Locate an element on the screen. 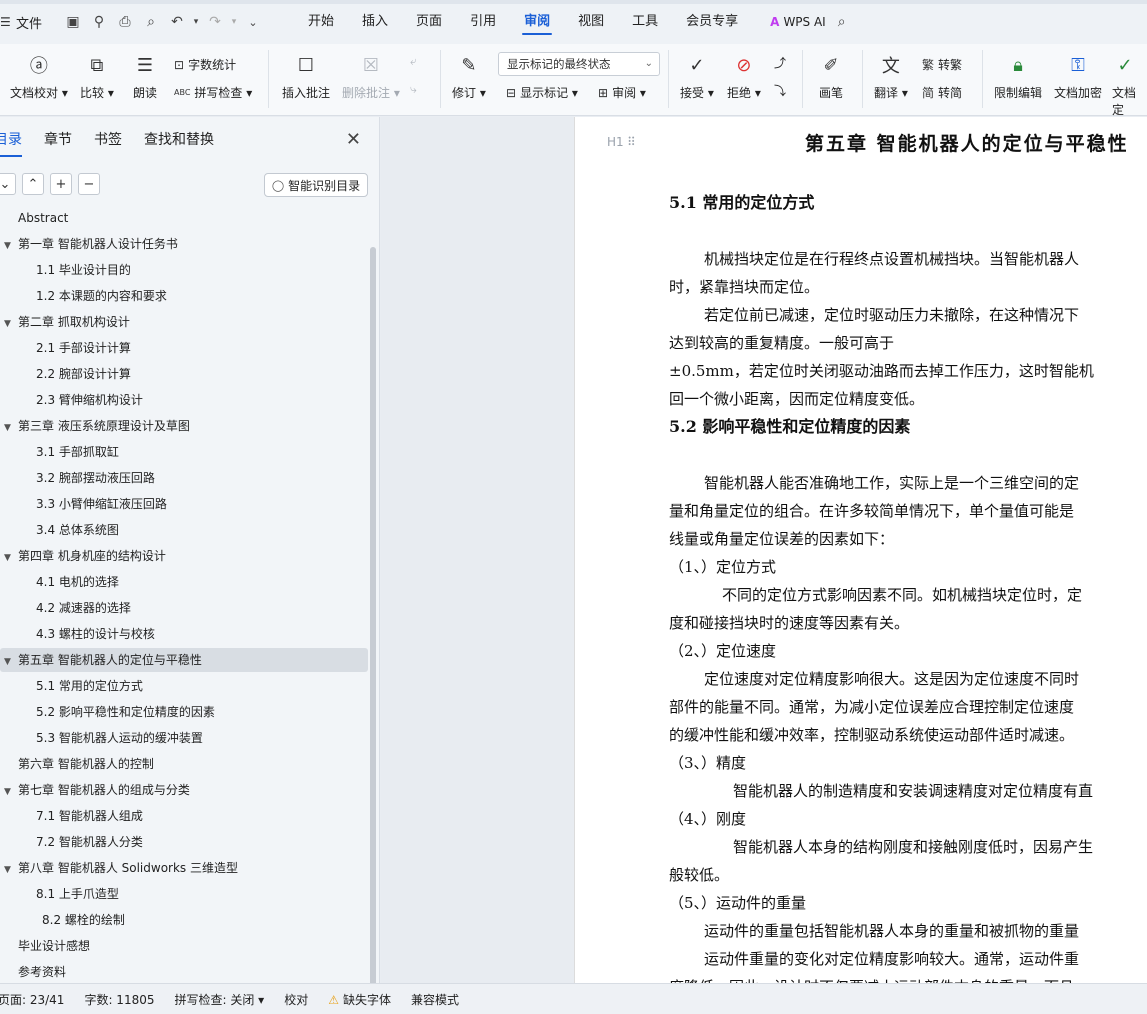  add-heading-icon: + is located at coordinates (61, 184).